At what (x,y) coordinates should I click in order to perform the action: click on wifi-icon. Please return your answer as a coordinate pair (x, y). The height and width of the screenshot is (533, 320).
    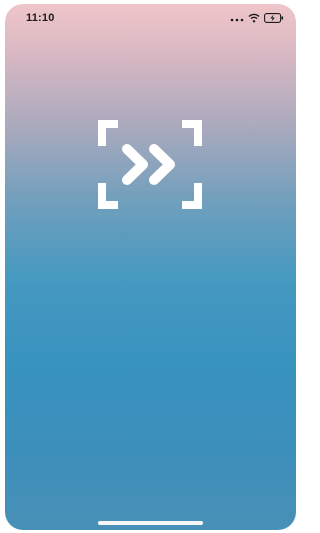
    Looking at the image, I should click on (254, 19).